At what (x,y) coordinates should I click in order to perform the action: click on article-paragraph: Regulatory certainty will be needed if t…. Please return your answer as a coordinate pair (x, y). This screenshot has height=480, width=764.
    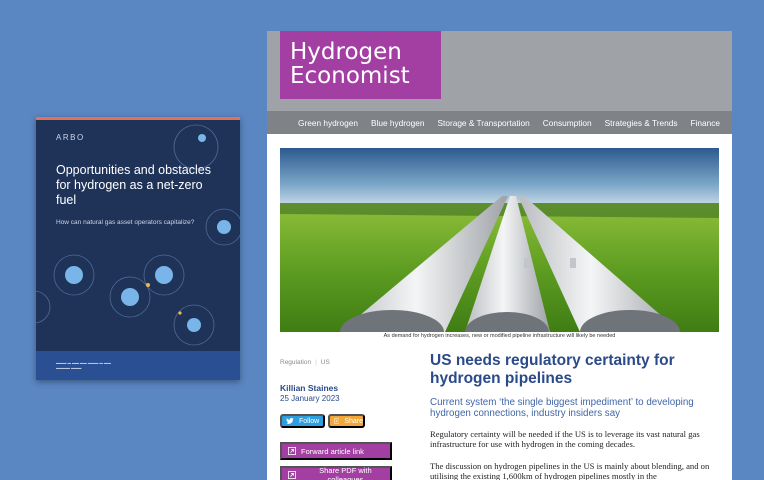
    Looking at the image, I should click on (565, 439).